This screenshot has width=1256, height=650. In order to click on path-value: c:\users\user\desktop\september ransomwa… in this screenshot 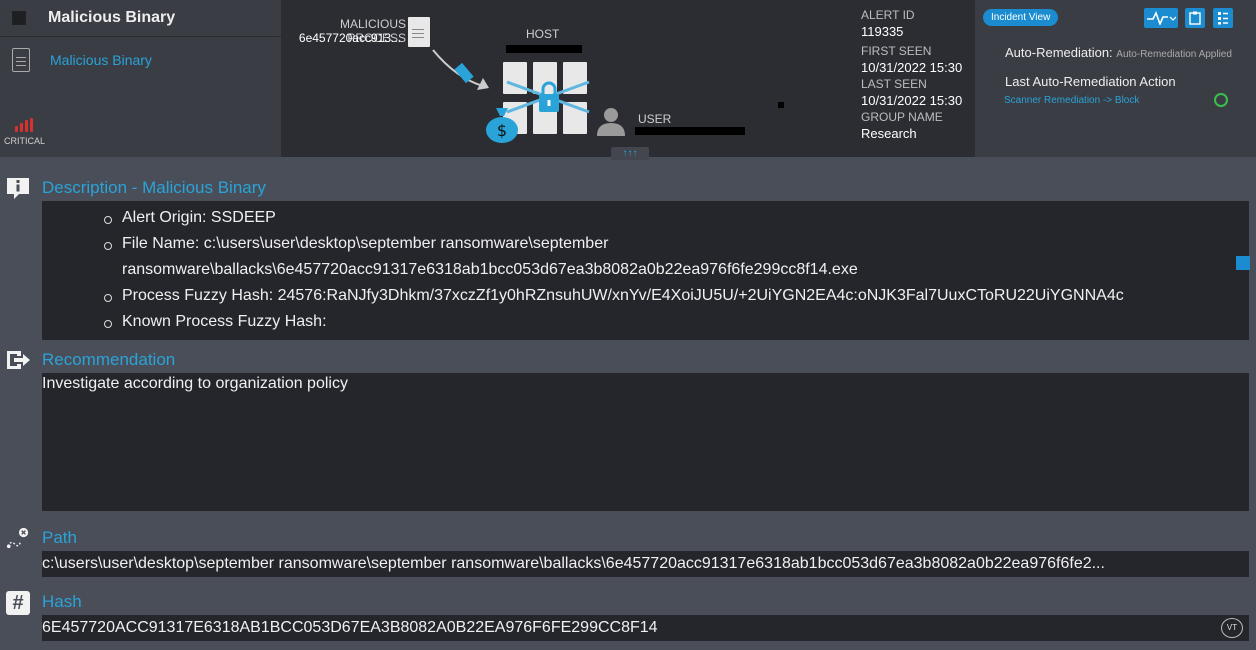, I will do `click(645, 564)`.